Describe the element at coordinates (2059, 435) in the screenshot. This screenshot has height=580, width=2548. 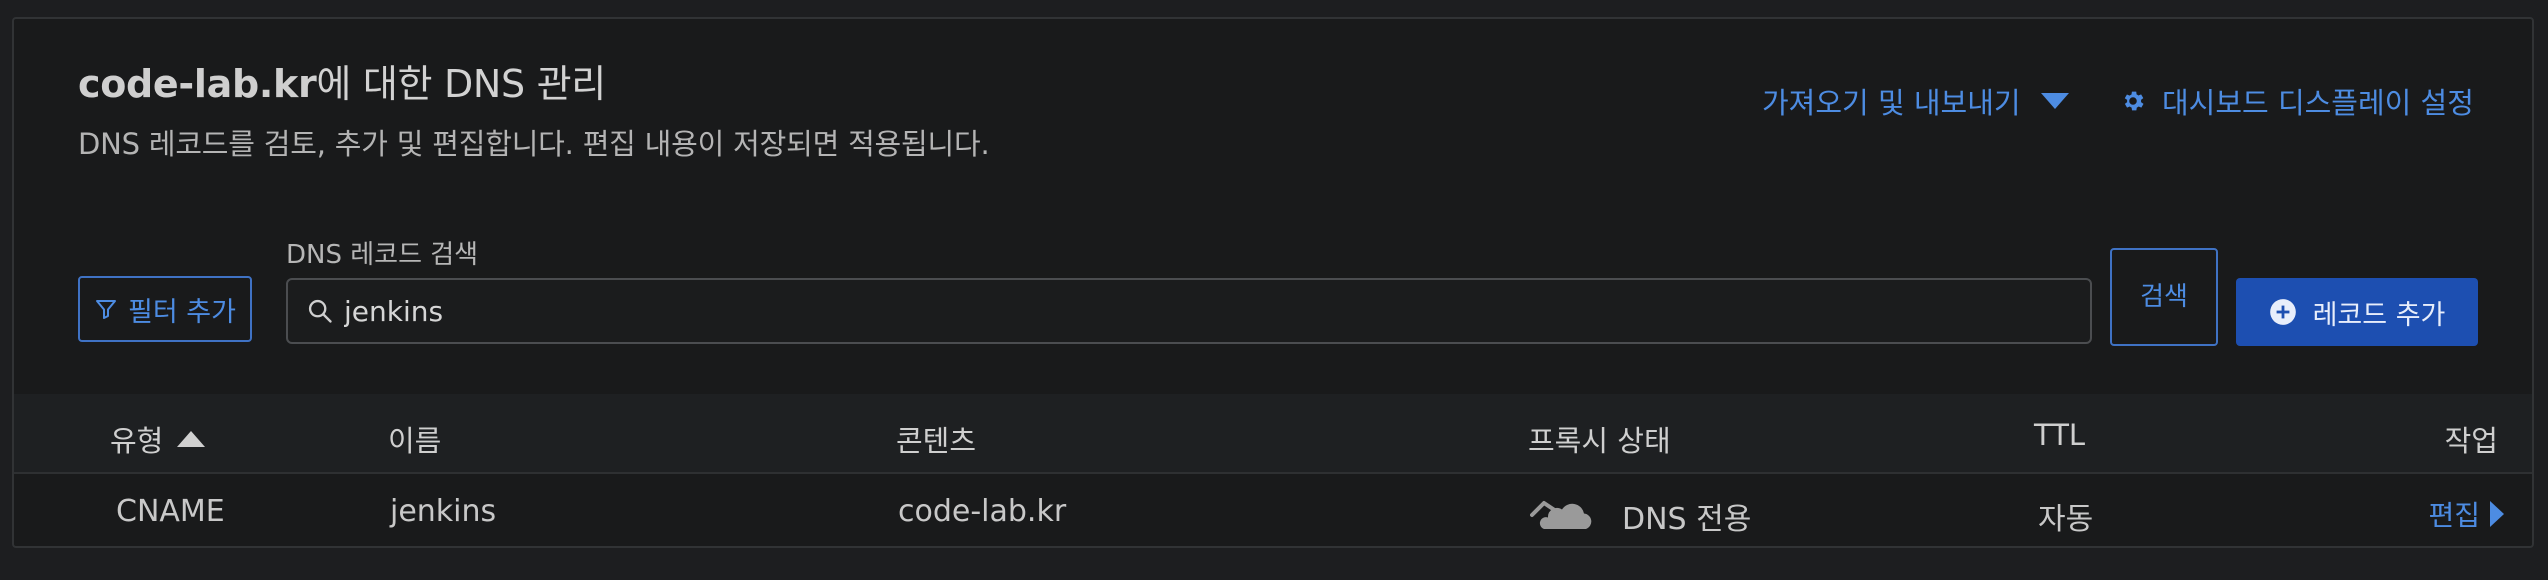
I see `column-header-ttl: TTL` at that location.